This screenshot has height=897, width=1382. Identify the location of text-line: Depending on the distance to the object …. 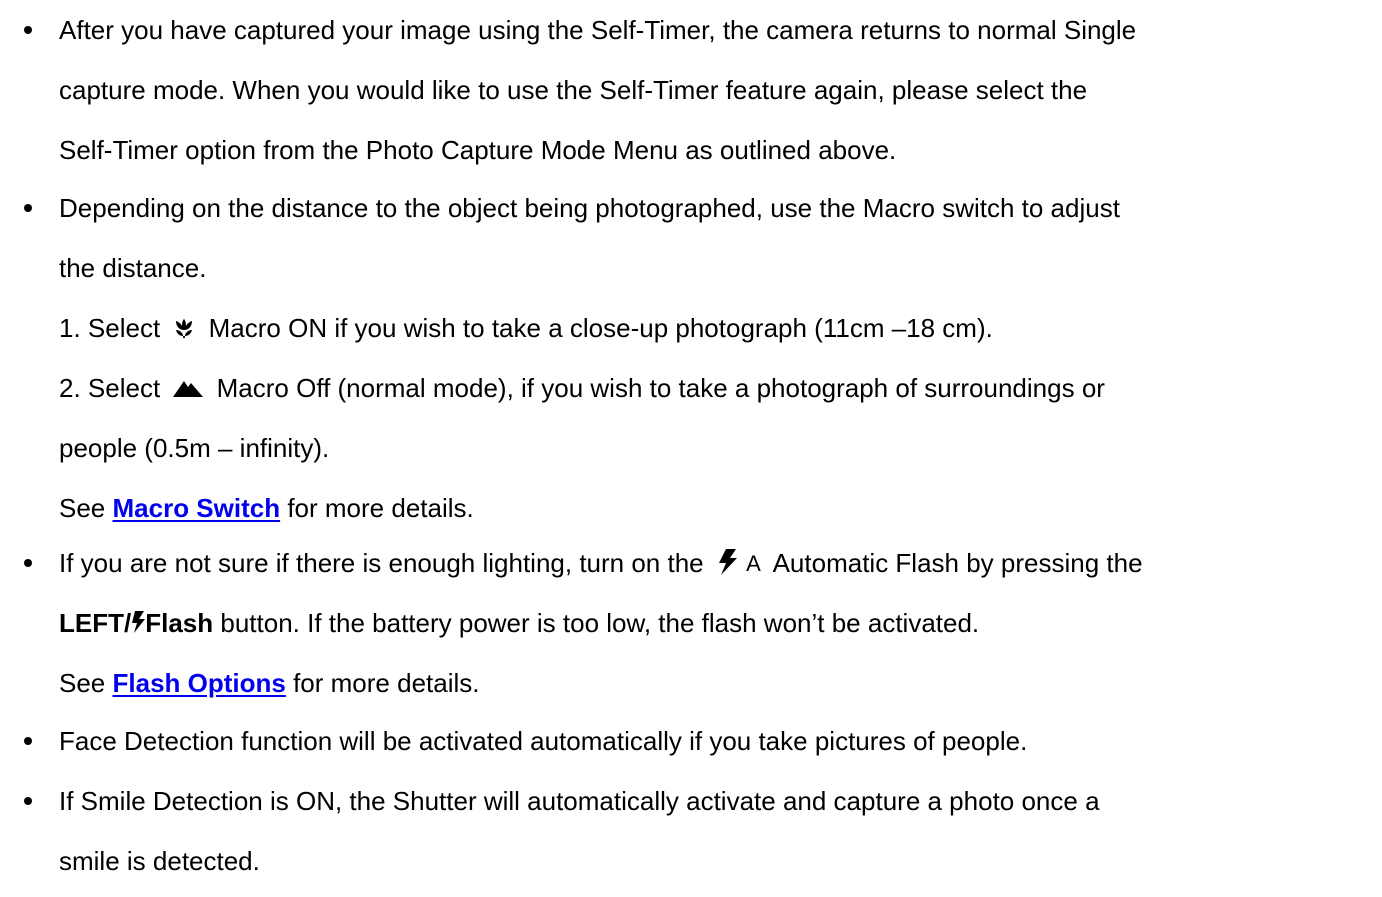
(589, 208).